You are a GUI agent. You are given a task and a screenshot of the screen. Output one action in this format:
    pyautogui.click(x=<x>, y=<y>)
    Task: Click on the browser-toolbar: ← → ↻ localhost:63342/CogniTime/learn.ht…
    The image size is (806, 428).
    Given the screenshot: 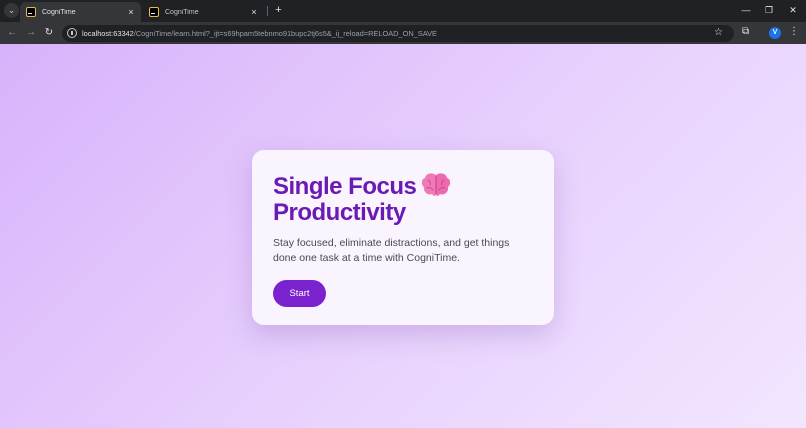 What is the action you would take?
    pyautogui.click(x=403, y=33)
    